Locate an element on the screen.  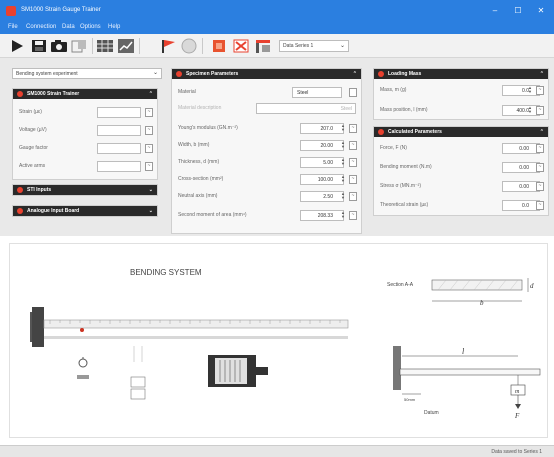
neutral-axis-field: 2.50 is located at coordinates (322, 196).